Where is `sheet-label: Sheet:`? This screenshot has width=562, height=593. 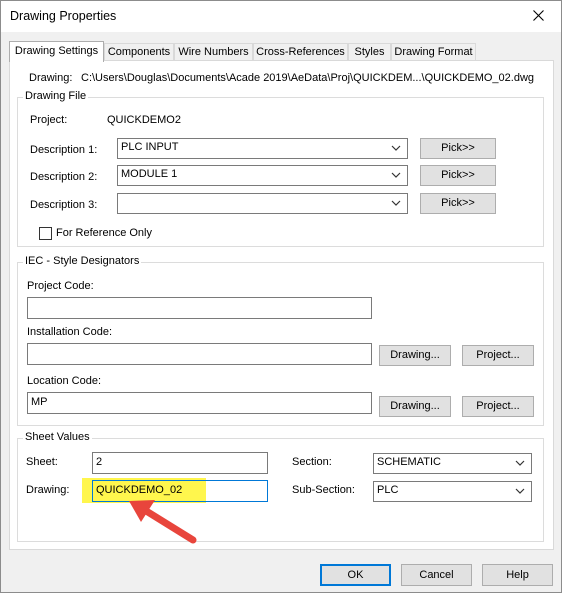
sheet-label: Sheet: is located at coordinates (42, 462).